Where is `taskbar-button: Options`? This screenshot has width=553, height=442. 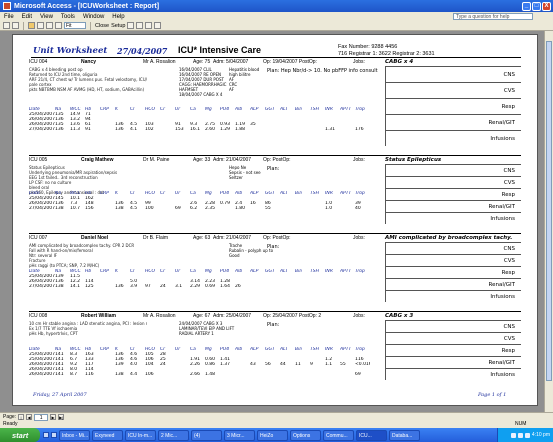 taskbar-button: Options is located at coordinates (305, 435).